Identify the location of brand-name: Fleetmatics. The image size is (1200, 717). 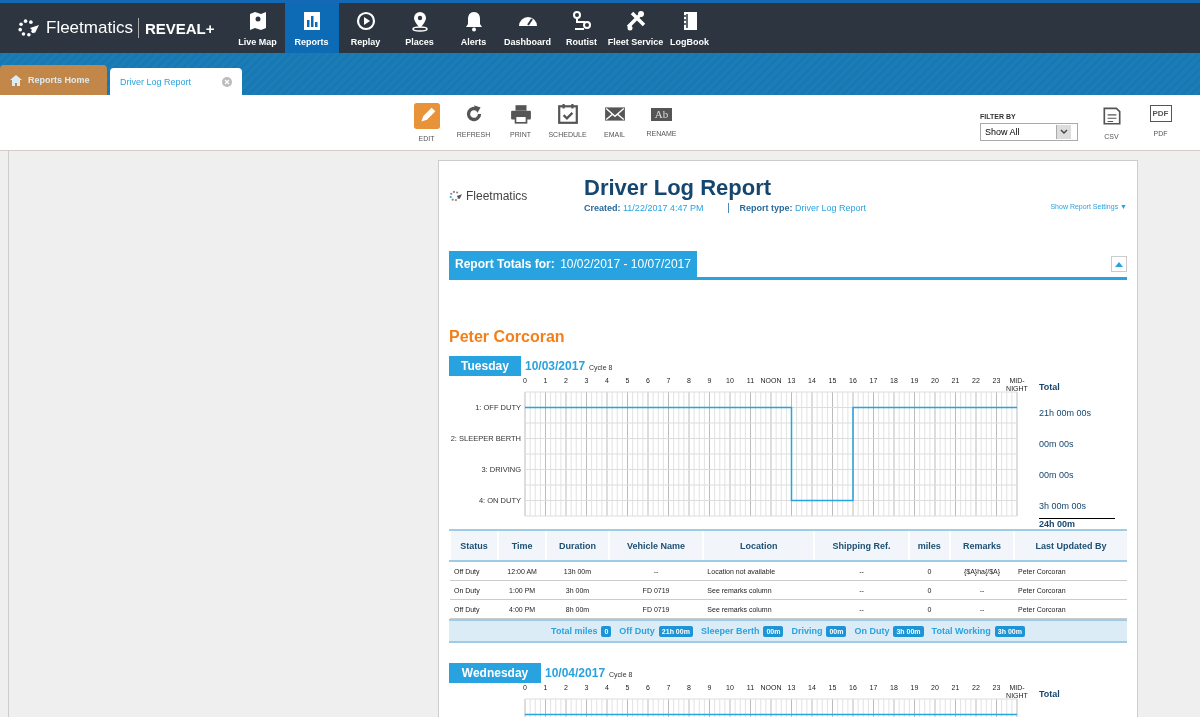
(92, 28).